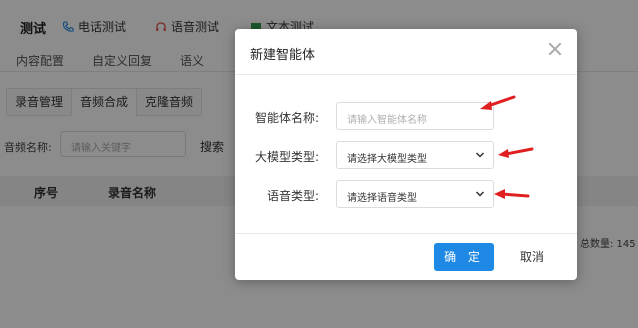 This screenshot has height=328, width=638. Describe the element at coordinates (387, 159) in the screenshot. I see `model-type-value: 请选择大模型类型` at that location.